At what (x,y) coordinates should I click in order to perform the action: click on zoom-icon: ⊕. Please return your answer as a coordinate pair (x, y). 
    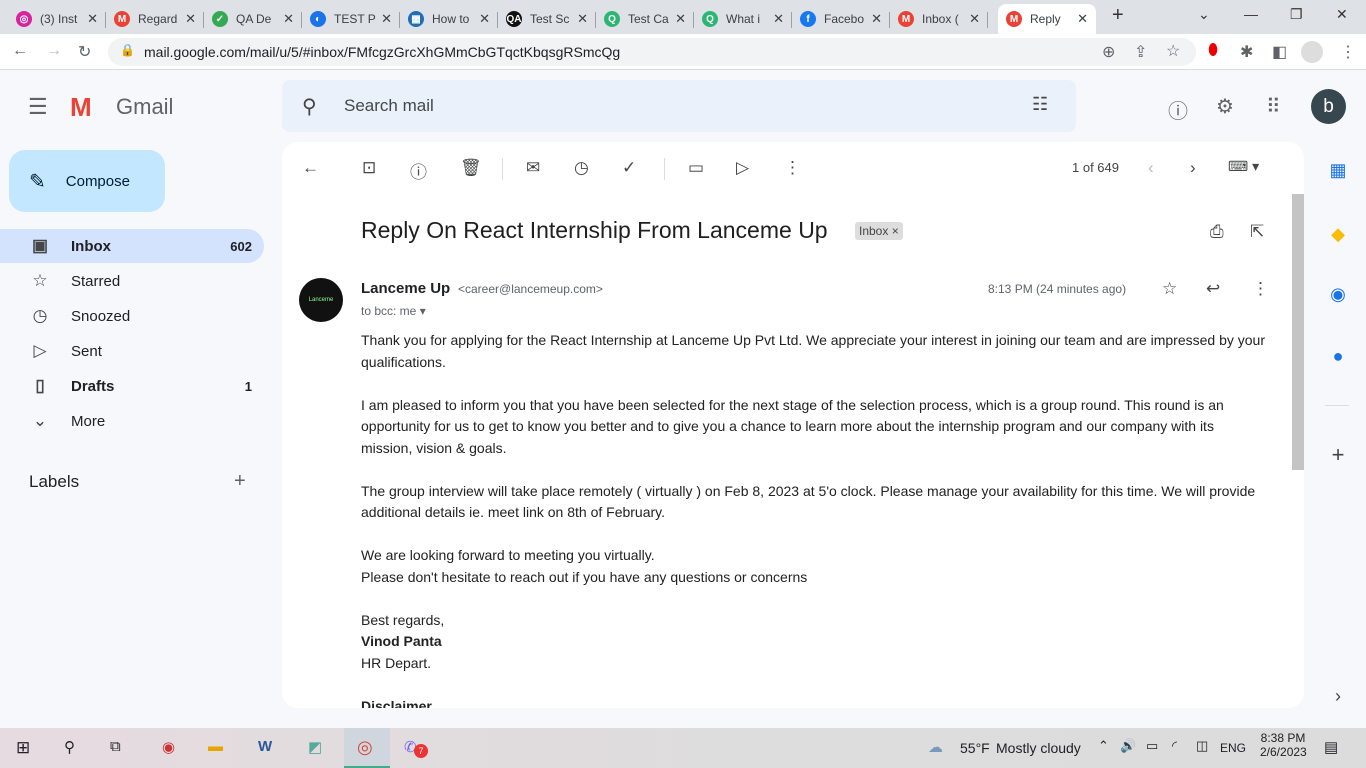
    Looking at the image, I should click on (1108, 52).